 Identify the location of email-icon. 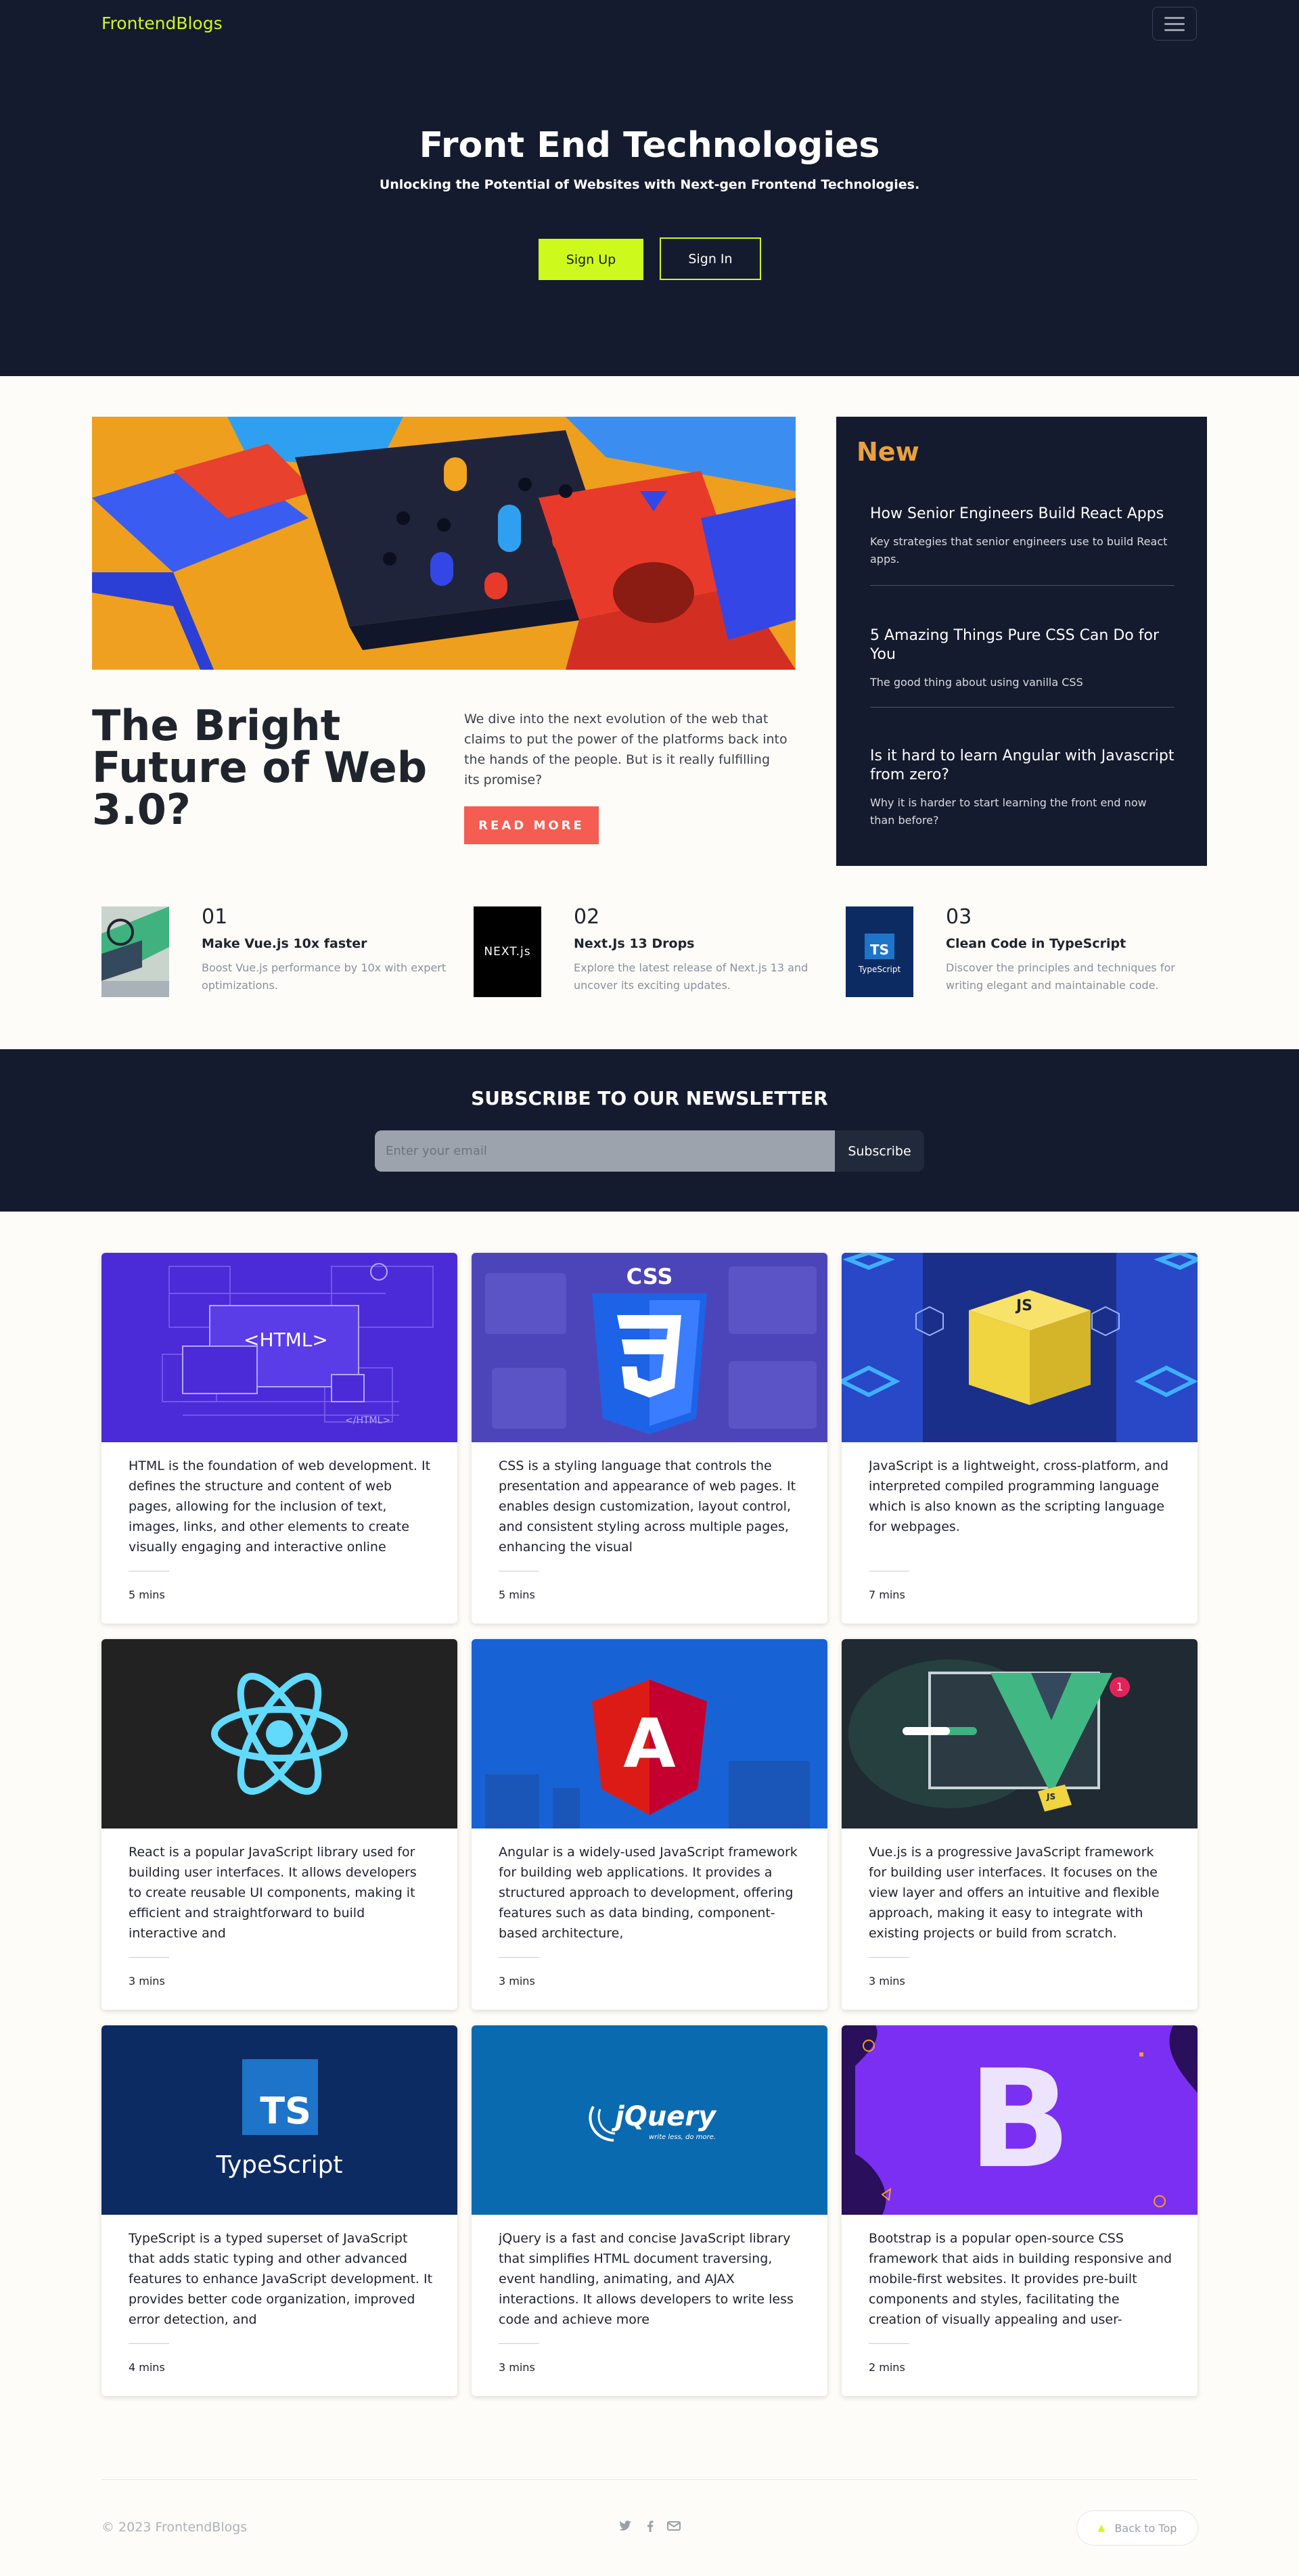
(674, 2526).